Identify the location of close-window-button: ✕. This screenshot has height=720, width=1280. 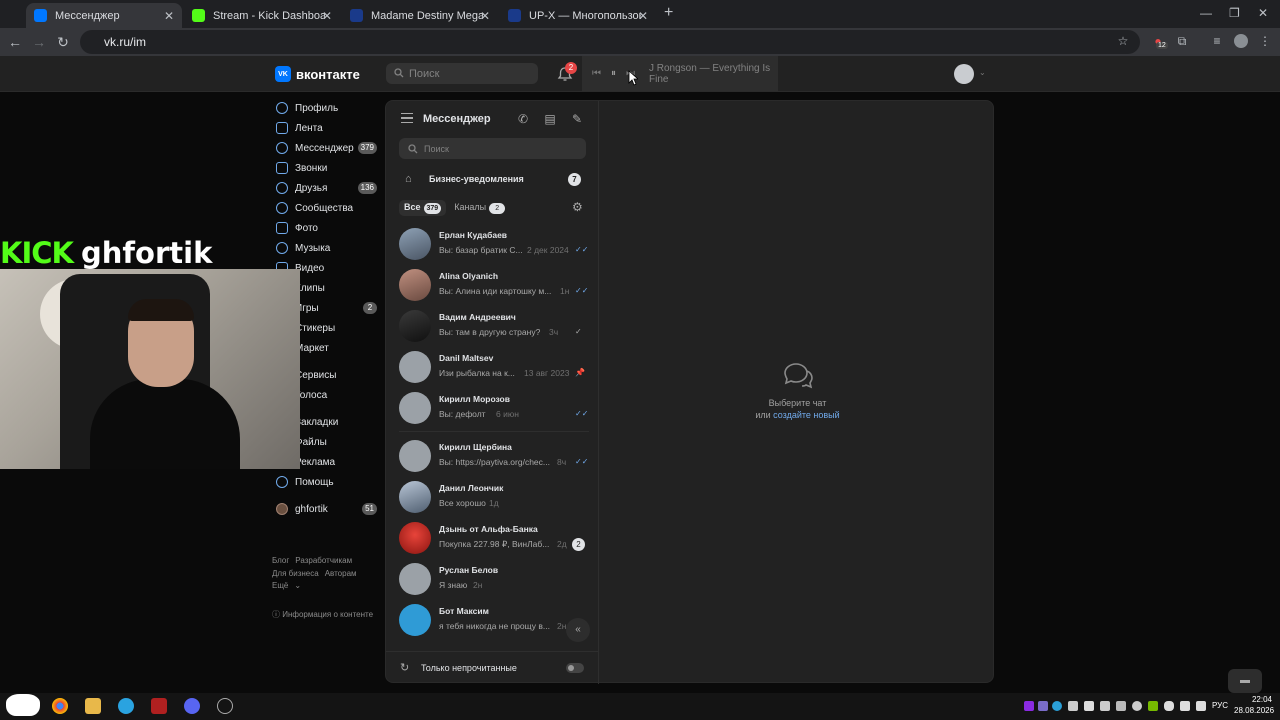
(1263, 13).